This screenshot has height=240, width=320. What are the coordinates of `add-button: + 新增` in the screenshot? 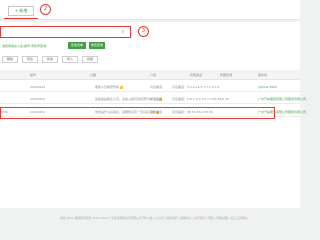 It's located at (21, 11).